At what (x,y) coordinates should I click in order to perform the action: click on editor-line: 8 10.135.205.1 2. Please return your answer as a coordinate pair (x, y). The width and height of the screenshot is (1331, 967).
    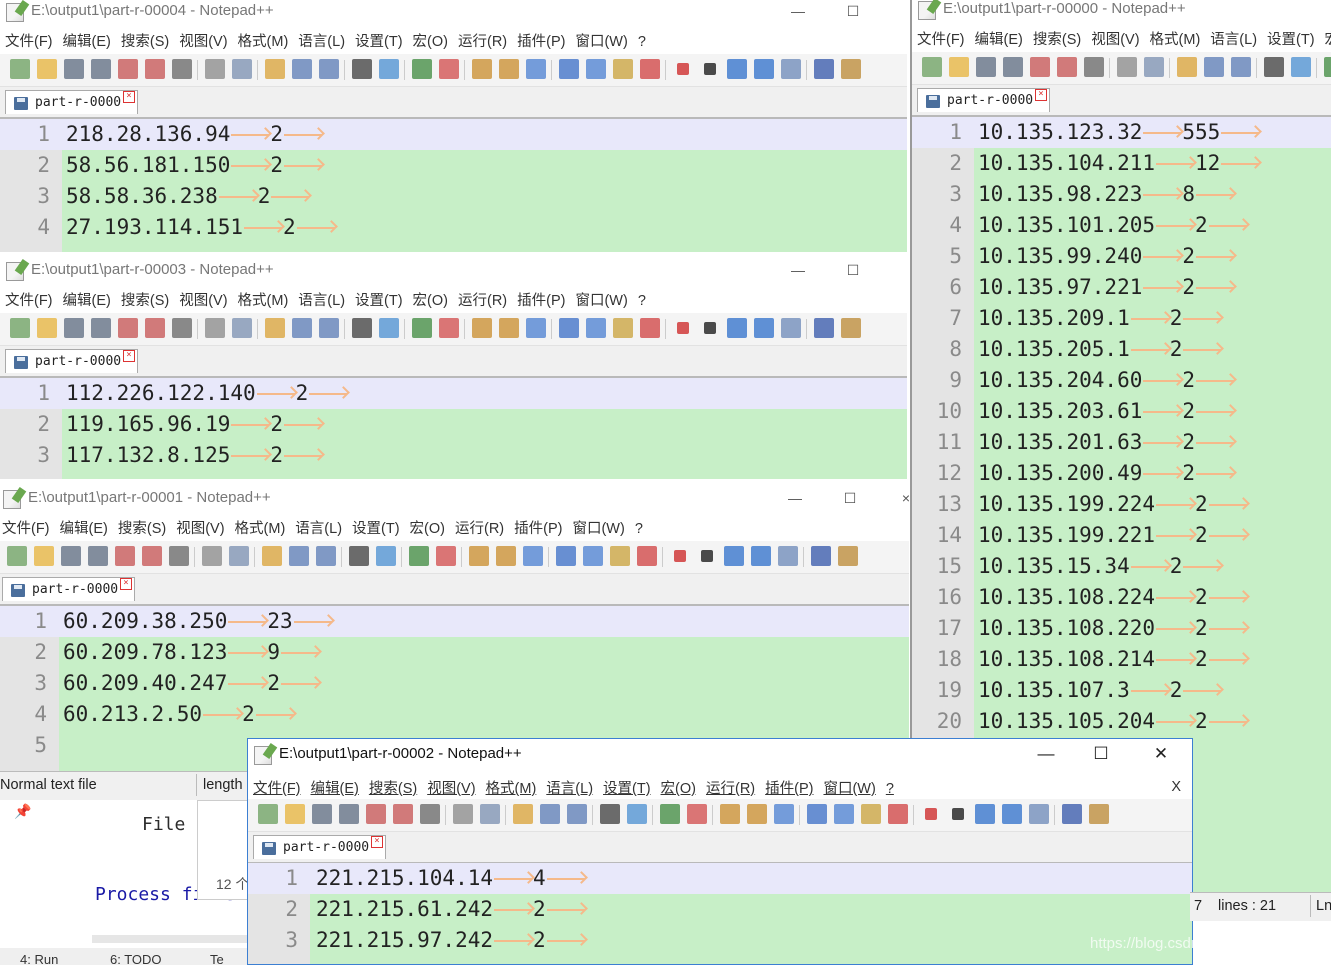
    Looking at the image, I should click on (1121, 349).